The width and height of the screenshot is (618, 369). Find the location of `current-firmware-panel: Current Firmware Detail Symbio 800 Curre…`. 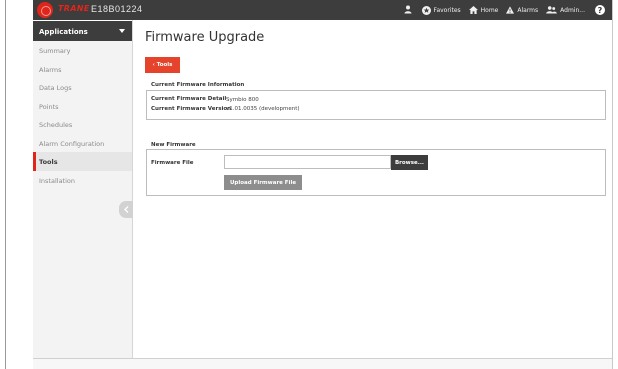

current-firmware-panel: Current Firmware Detail Symbio 800 Curre… is located at coordinates (376, 105).